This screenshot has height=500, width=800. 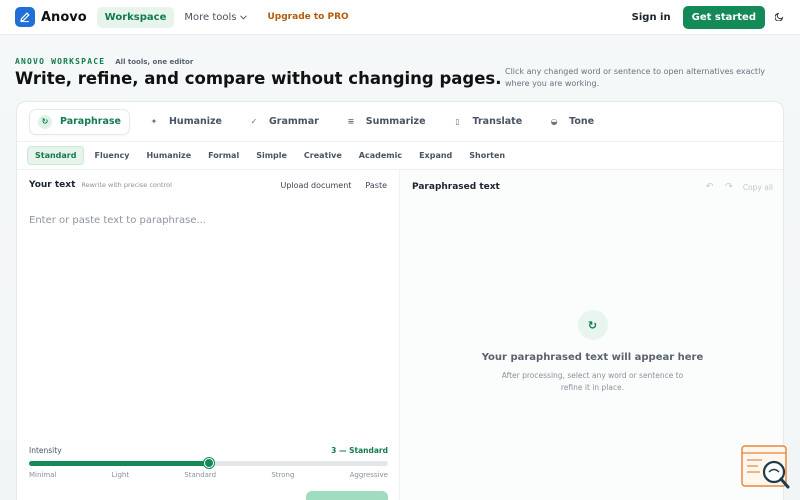 I want to click on tab-label: Grammar, so click(x=294, y=121).